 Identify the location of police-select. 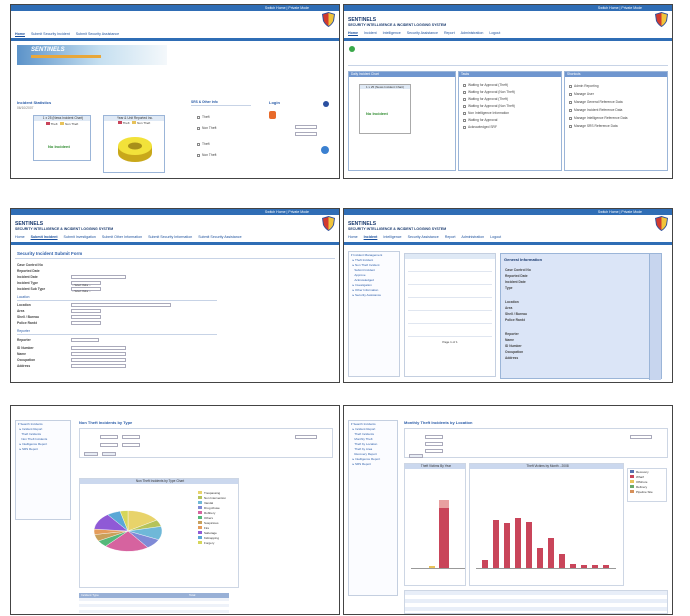
(86, 323).